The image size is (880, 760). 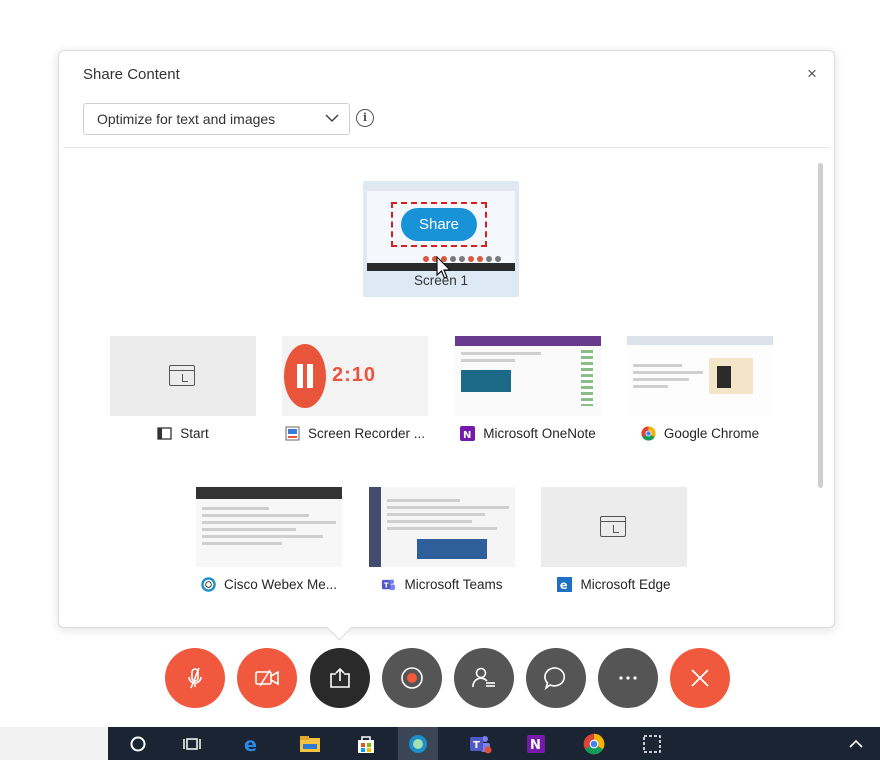 I want to click on taskbar-cortana, so click(x=138, y=743).